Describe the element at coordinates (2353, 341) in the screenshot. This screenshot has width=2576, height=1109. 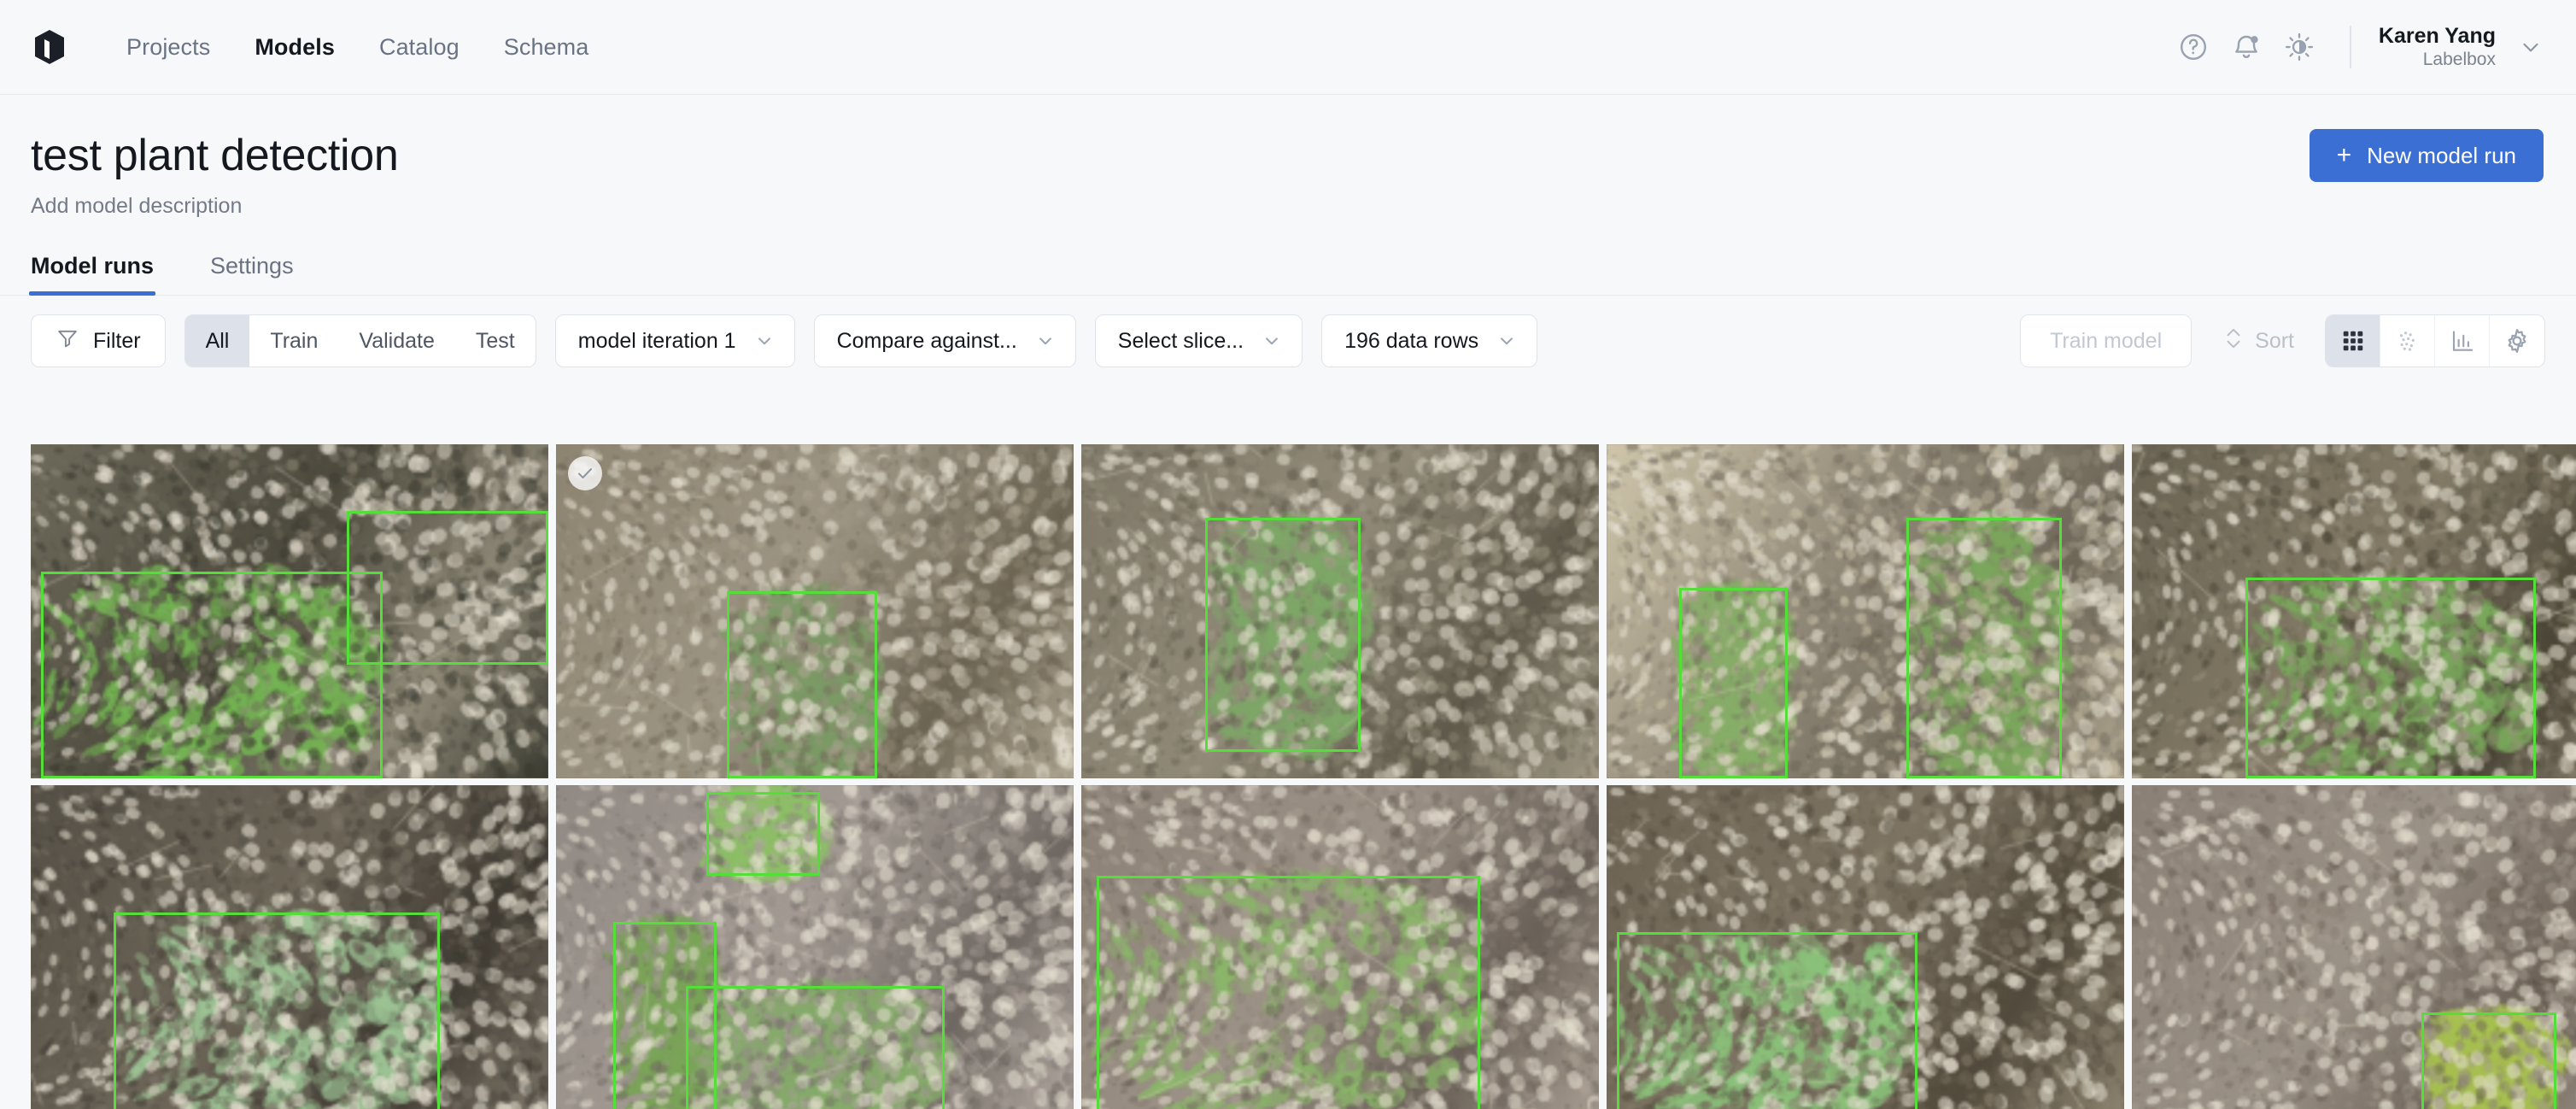
I see `grid-view-button` at that location.